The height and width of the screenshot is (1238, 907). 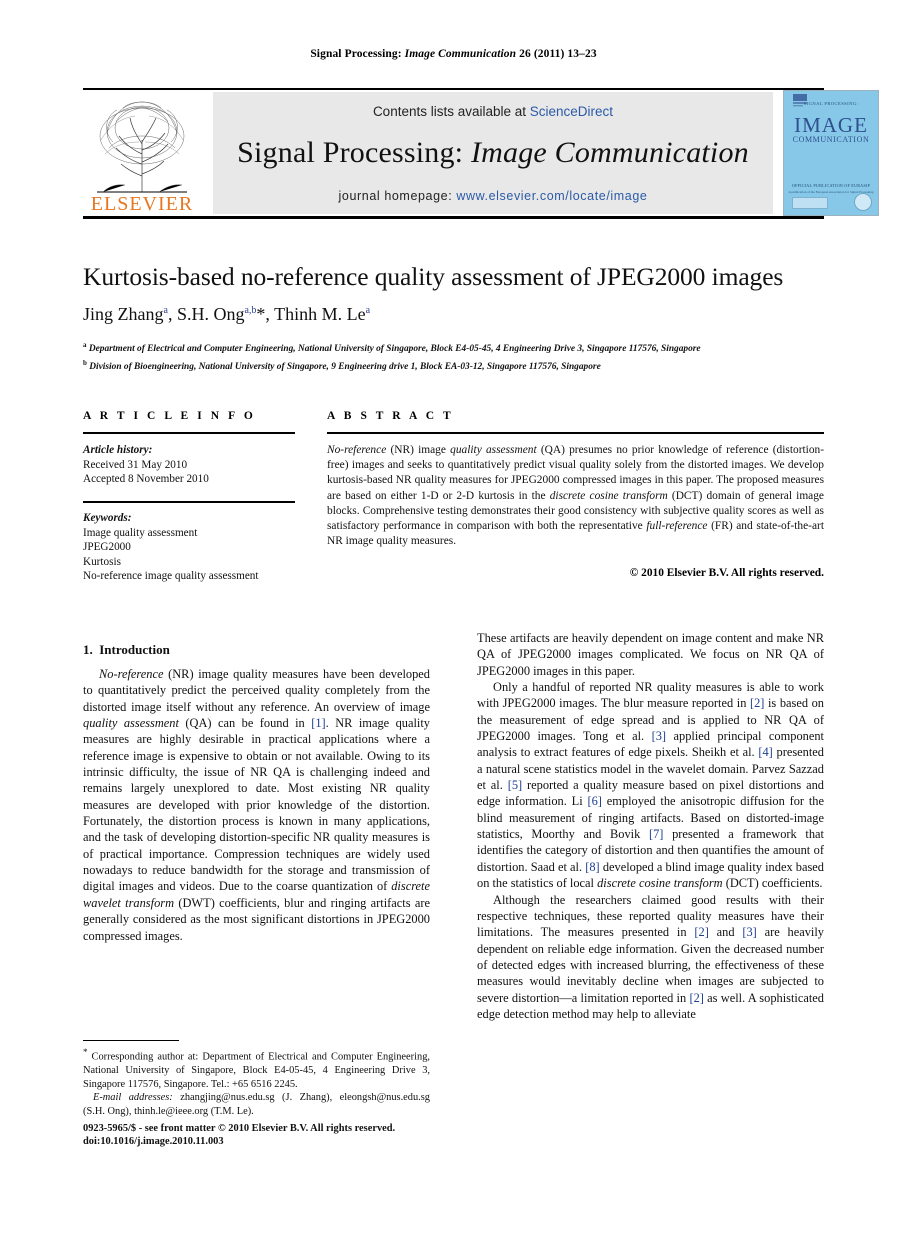 What do you see at coordinates (261, 314) in the screenshot?
I see `corresponding-author-mark: *` at bounding box center [261, 314].